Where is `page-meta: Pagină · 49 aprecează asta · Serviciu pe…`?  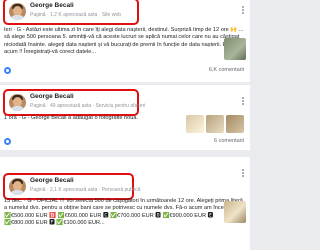
page-meta: Pagină · 49 aprecează asta · Serviciu pe… is located at coordinates (88, 106).